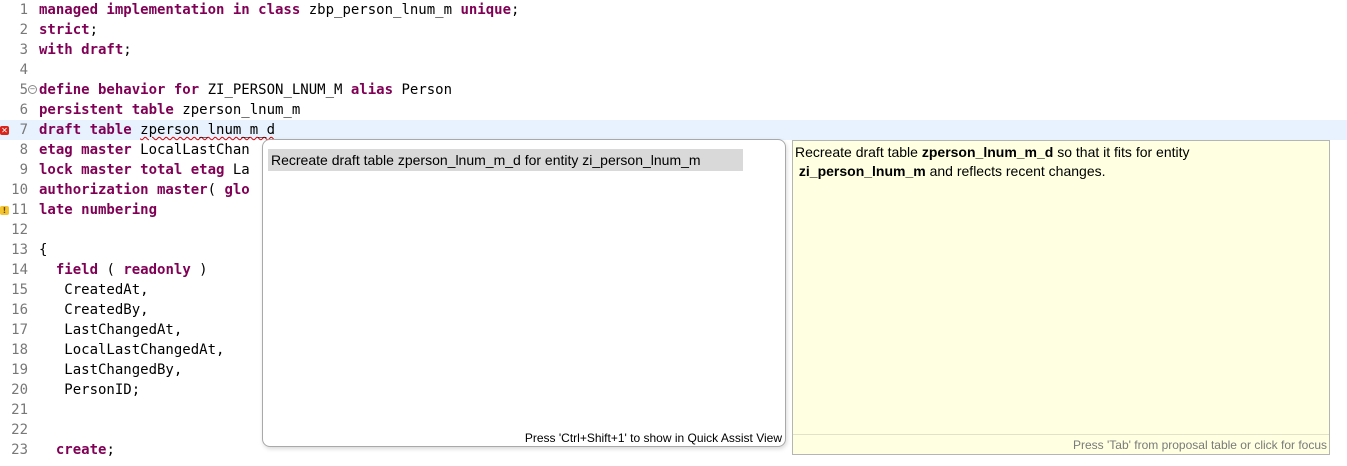 The image size is (1347, 466). Describe the element at coordinates (132, 170) in the screenshot. I see `keyword-token: lock master total etag` at that location.